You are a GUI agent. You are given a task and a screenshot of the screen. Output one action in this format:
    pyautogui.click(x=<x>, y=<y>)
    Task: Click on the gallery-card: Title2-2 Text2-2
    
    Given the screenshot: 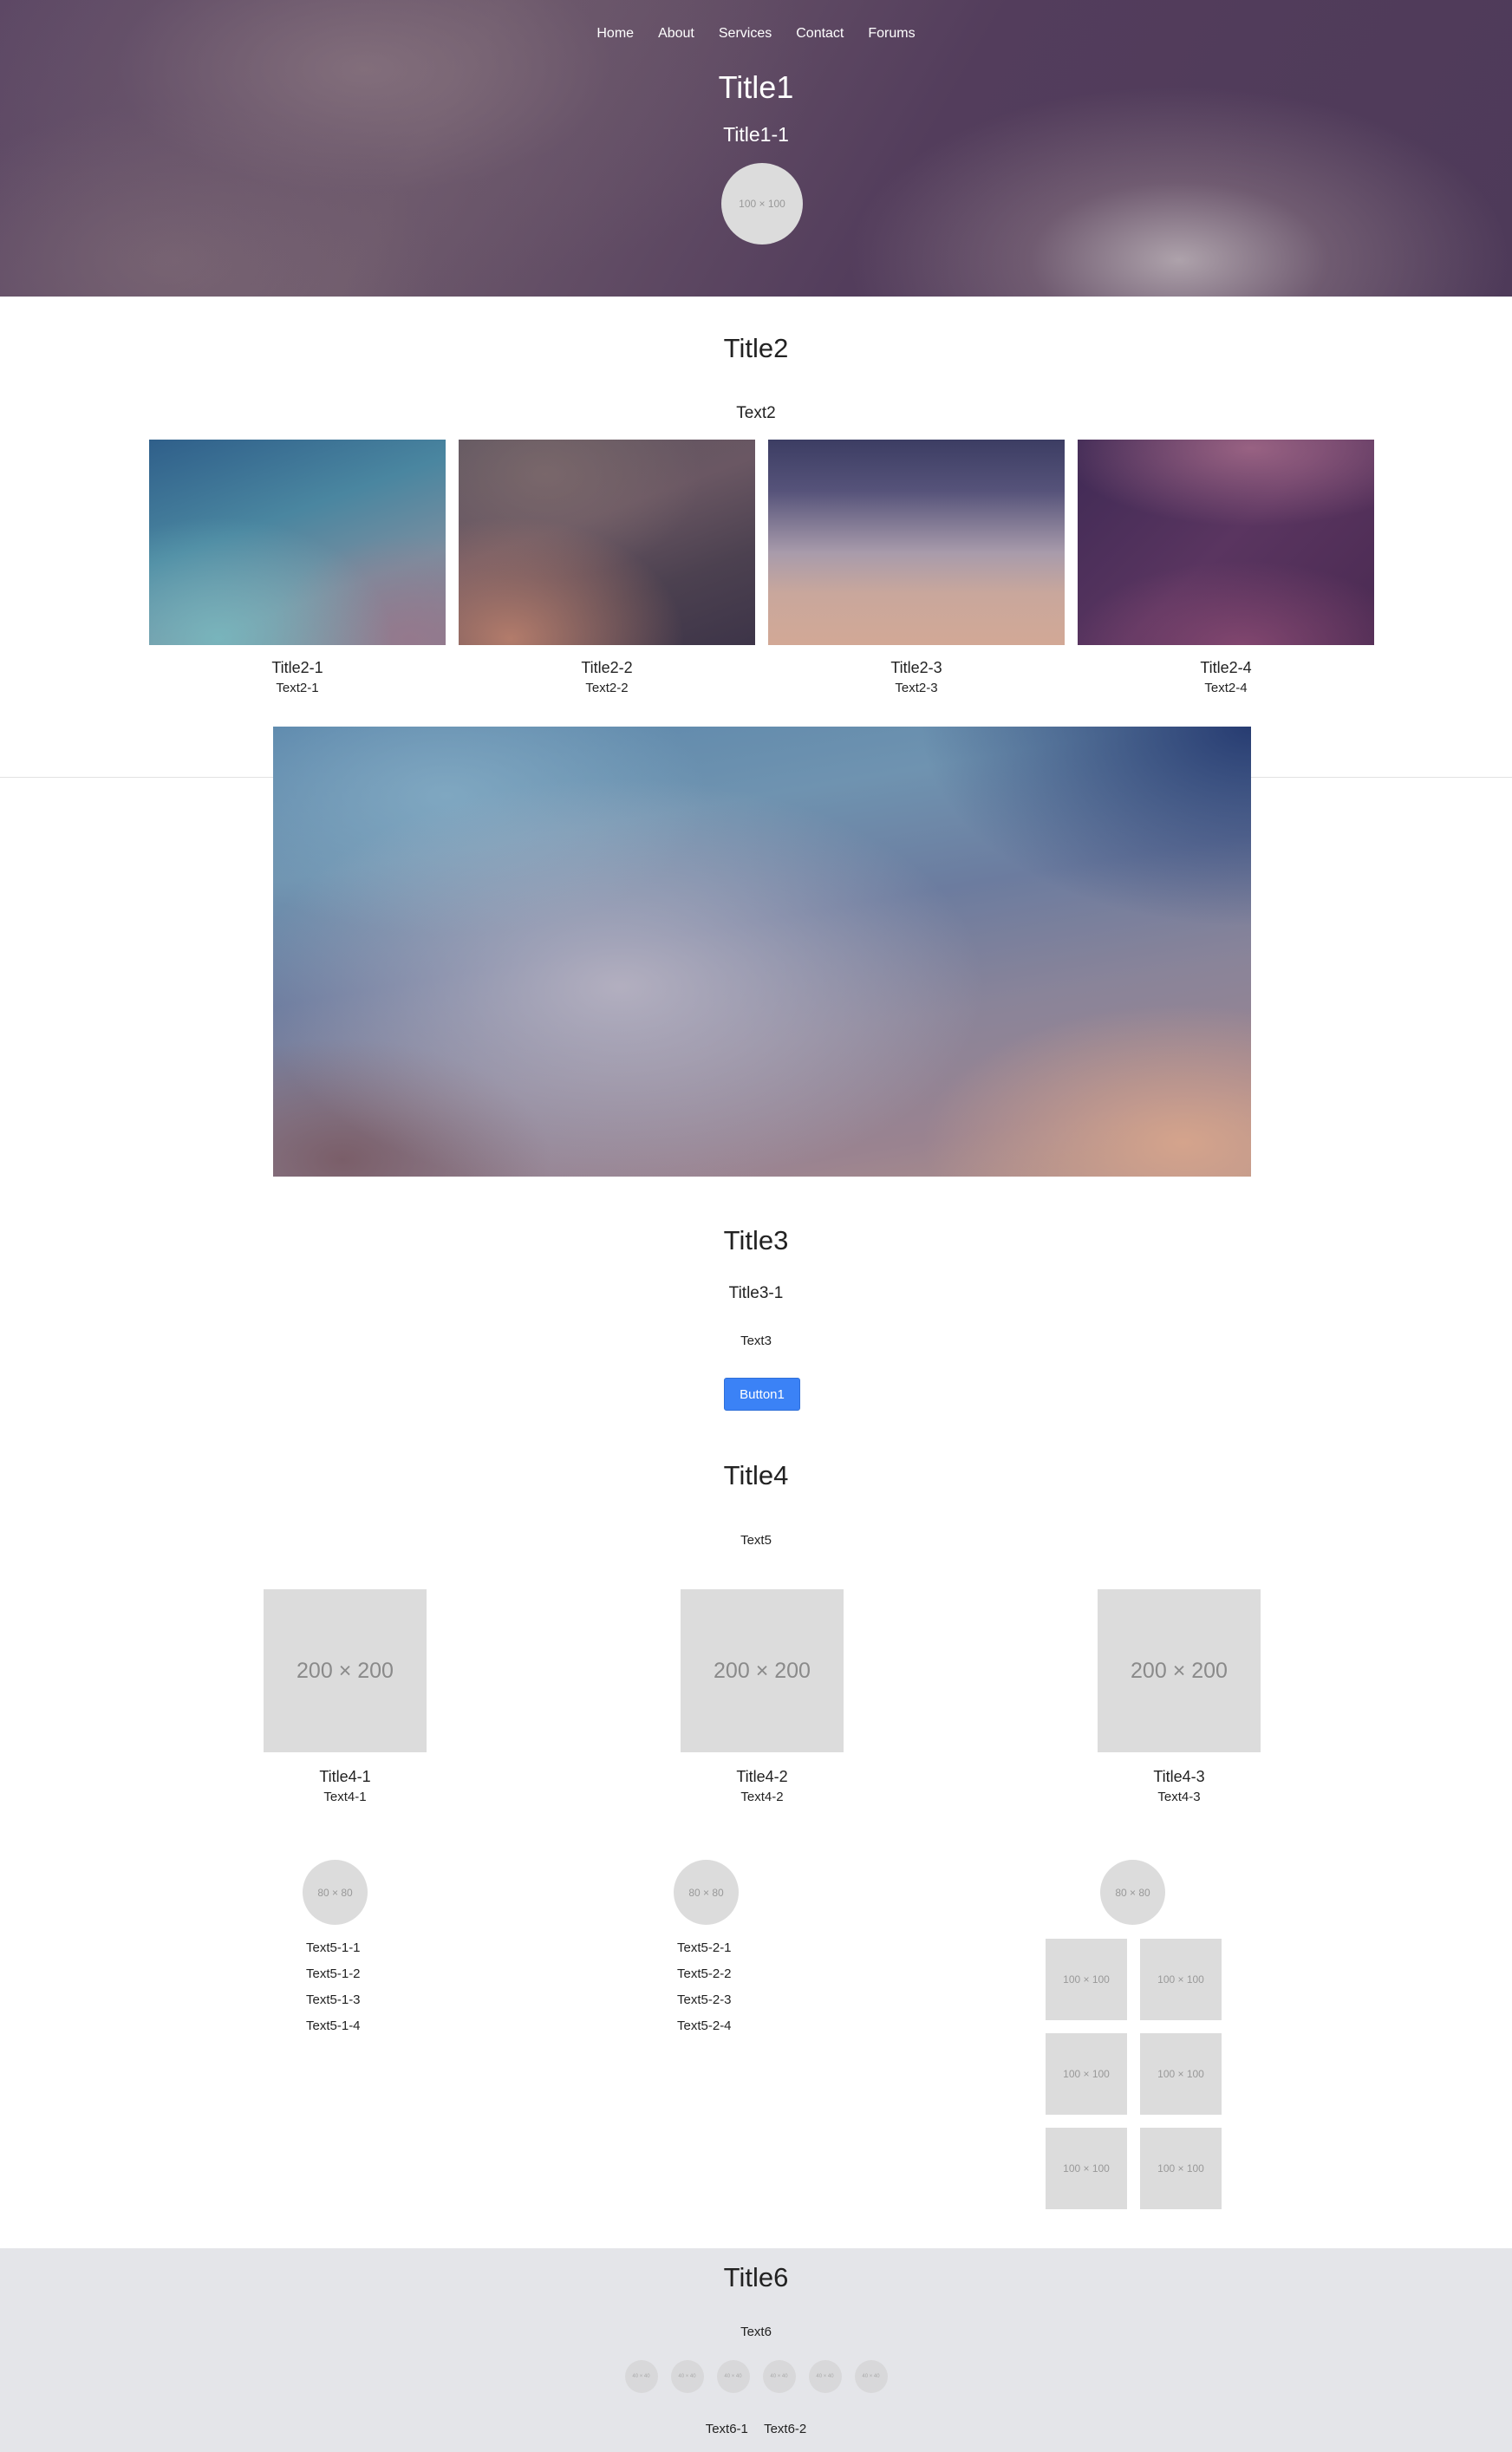 What is the action you would take?
    pyautogui.click(x=607, y=567)
    